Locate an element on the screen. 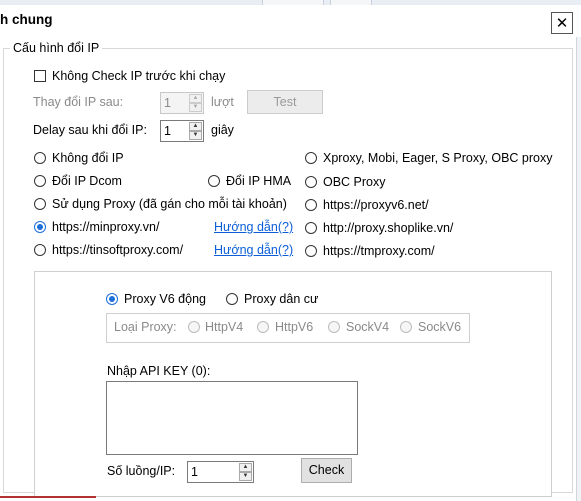  radio-use-proxy is located at coordinates (40, 204).